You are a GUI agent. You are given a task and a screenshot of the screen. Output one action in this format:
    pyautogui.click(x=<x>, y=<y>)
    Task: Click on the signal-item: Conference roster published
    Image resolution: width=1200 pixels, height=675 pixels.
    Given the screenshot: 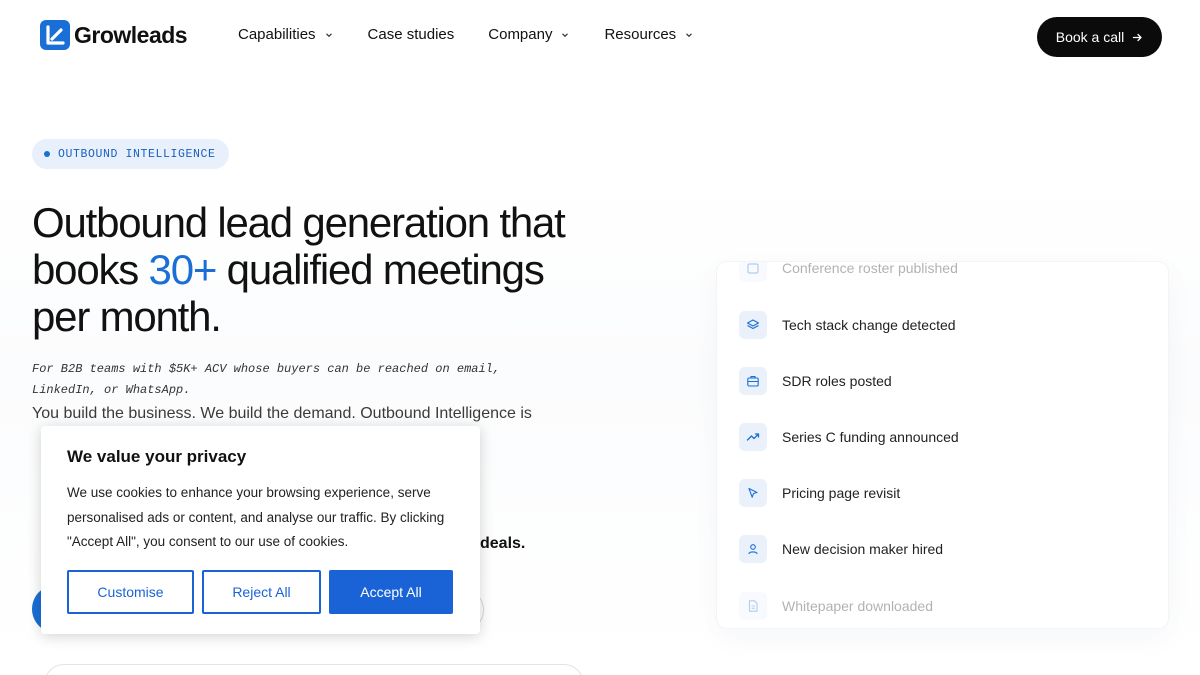 What is the action you would take?
    pyautogui.click(x=848, y=272)
    